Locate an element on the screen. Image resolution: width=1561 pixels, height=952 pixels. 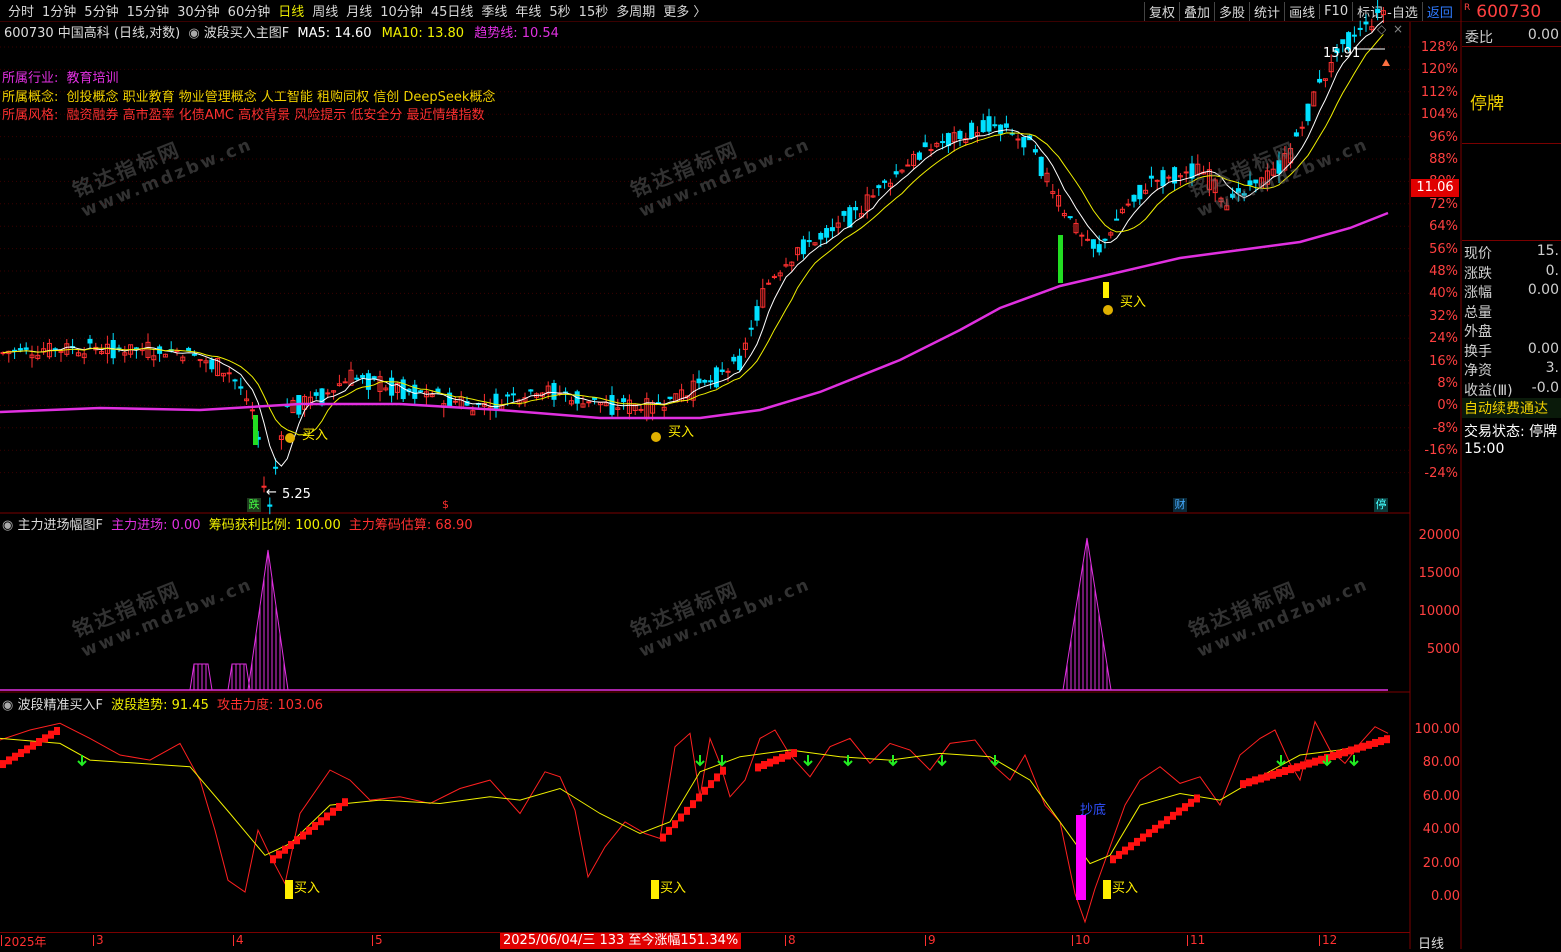
panel2-axis-label: 5000 is located at coordinates (1443, 649).